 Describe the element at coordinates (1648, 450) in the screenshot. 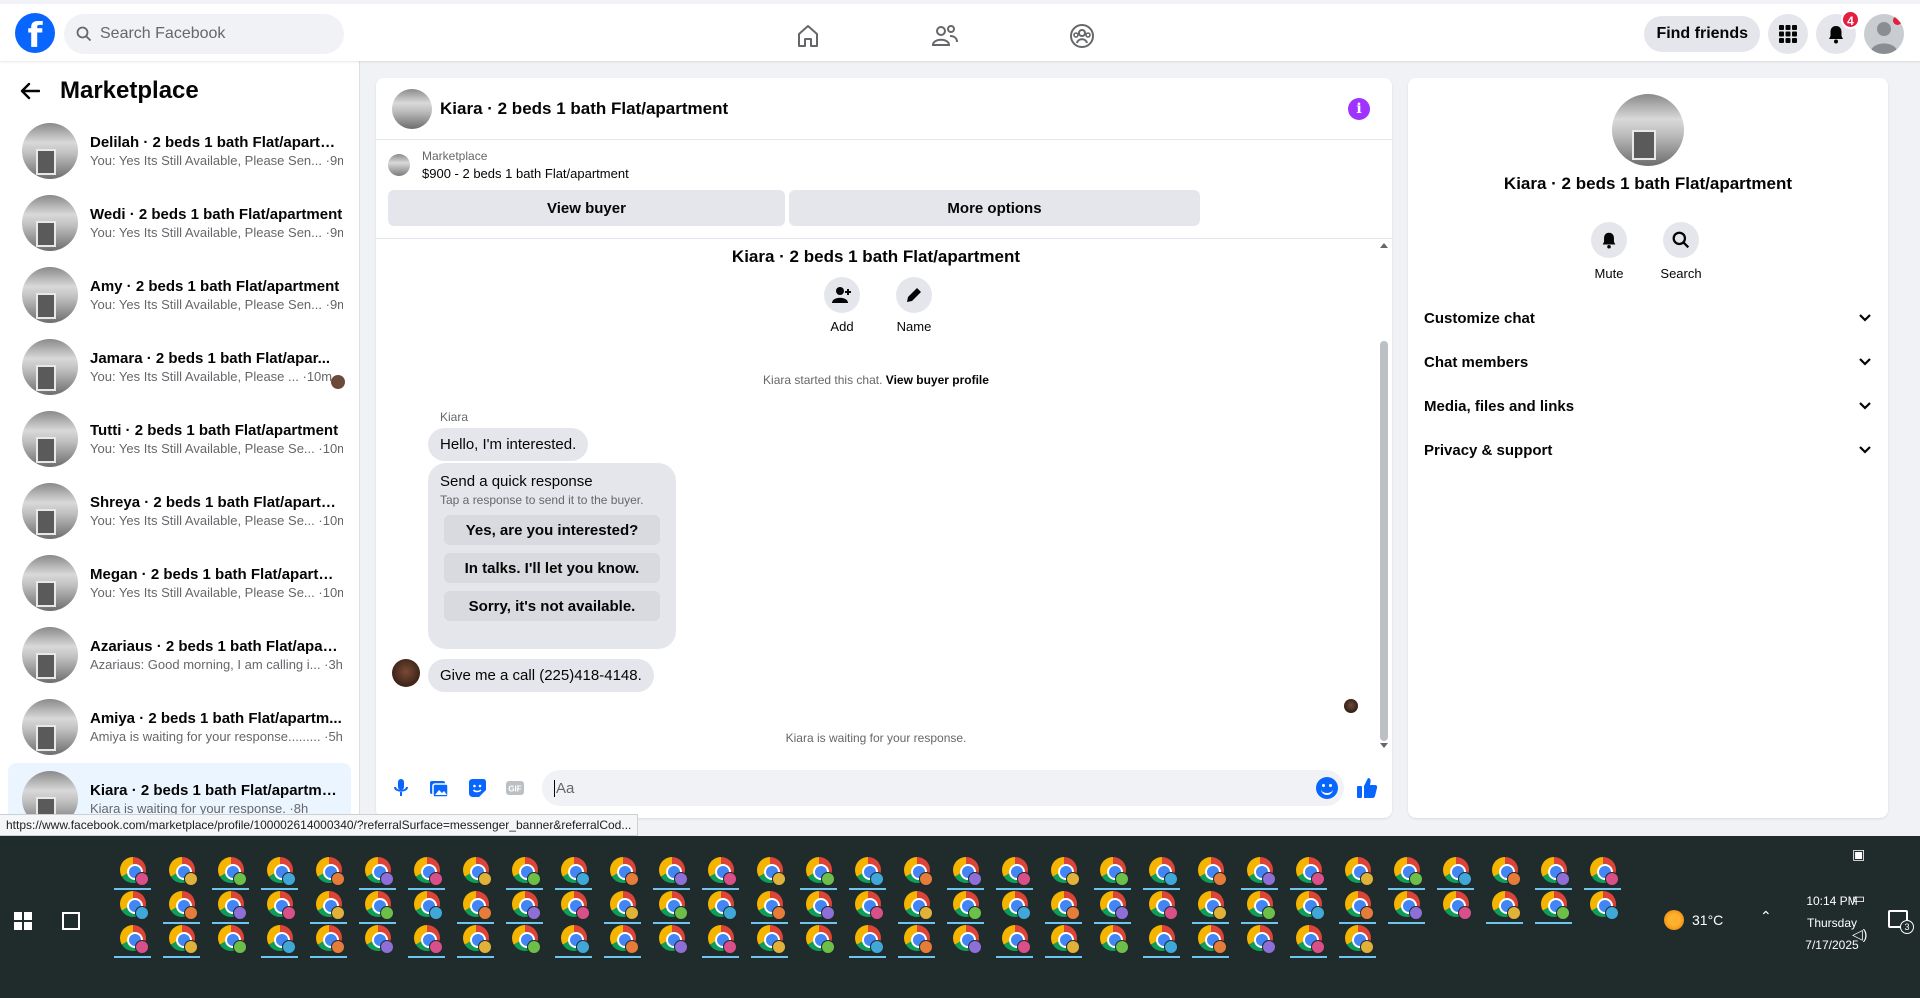

I see `privacy-support-section: Privacy & support` at that location.